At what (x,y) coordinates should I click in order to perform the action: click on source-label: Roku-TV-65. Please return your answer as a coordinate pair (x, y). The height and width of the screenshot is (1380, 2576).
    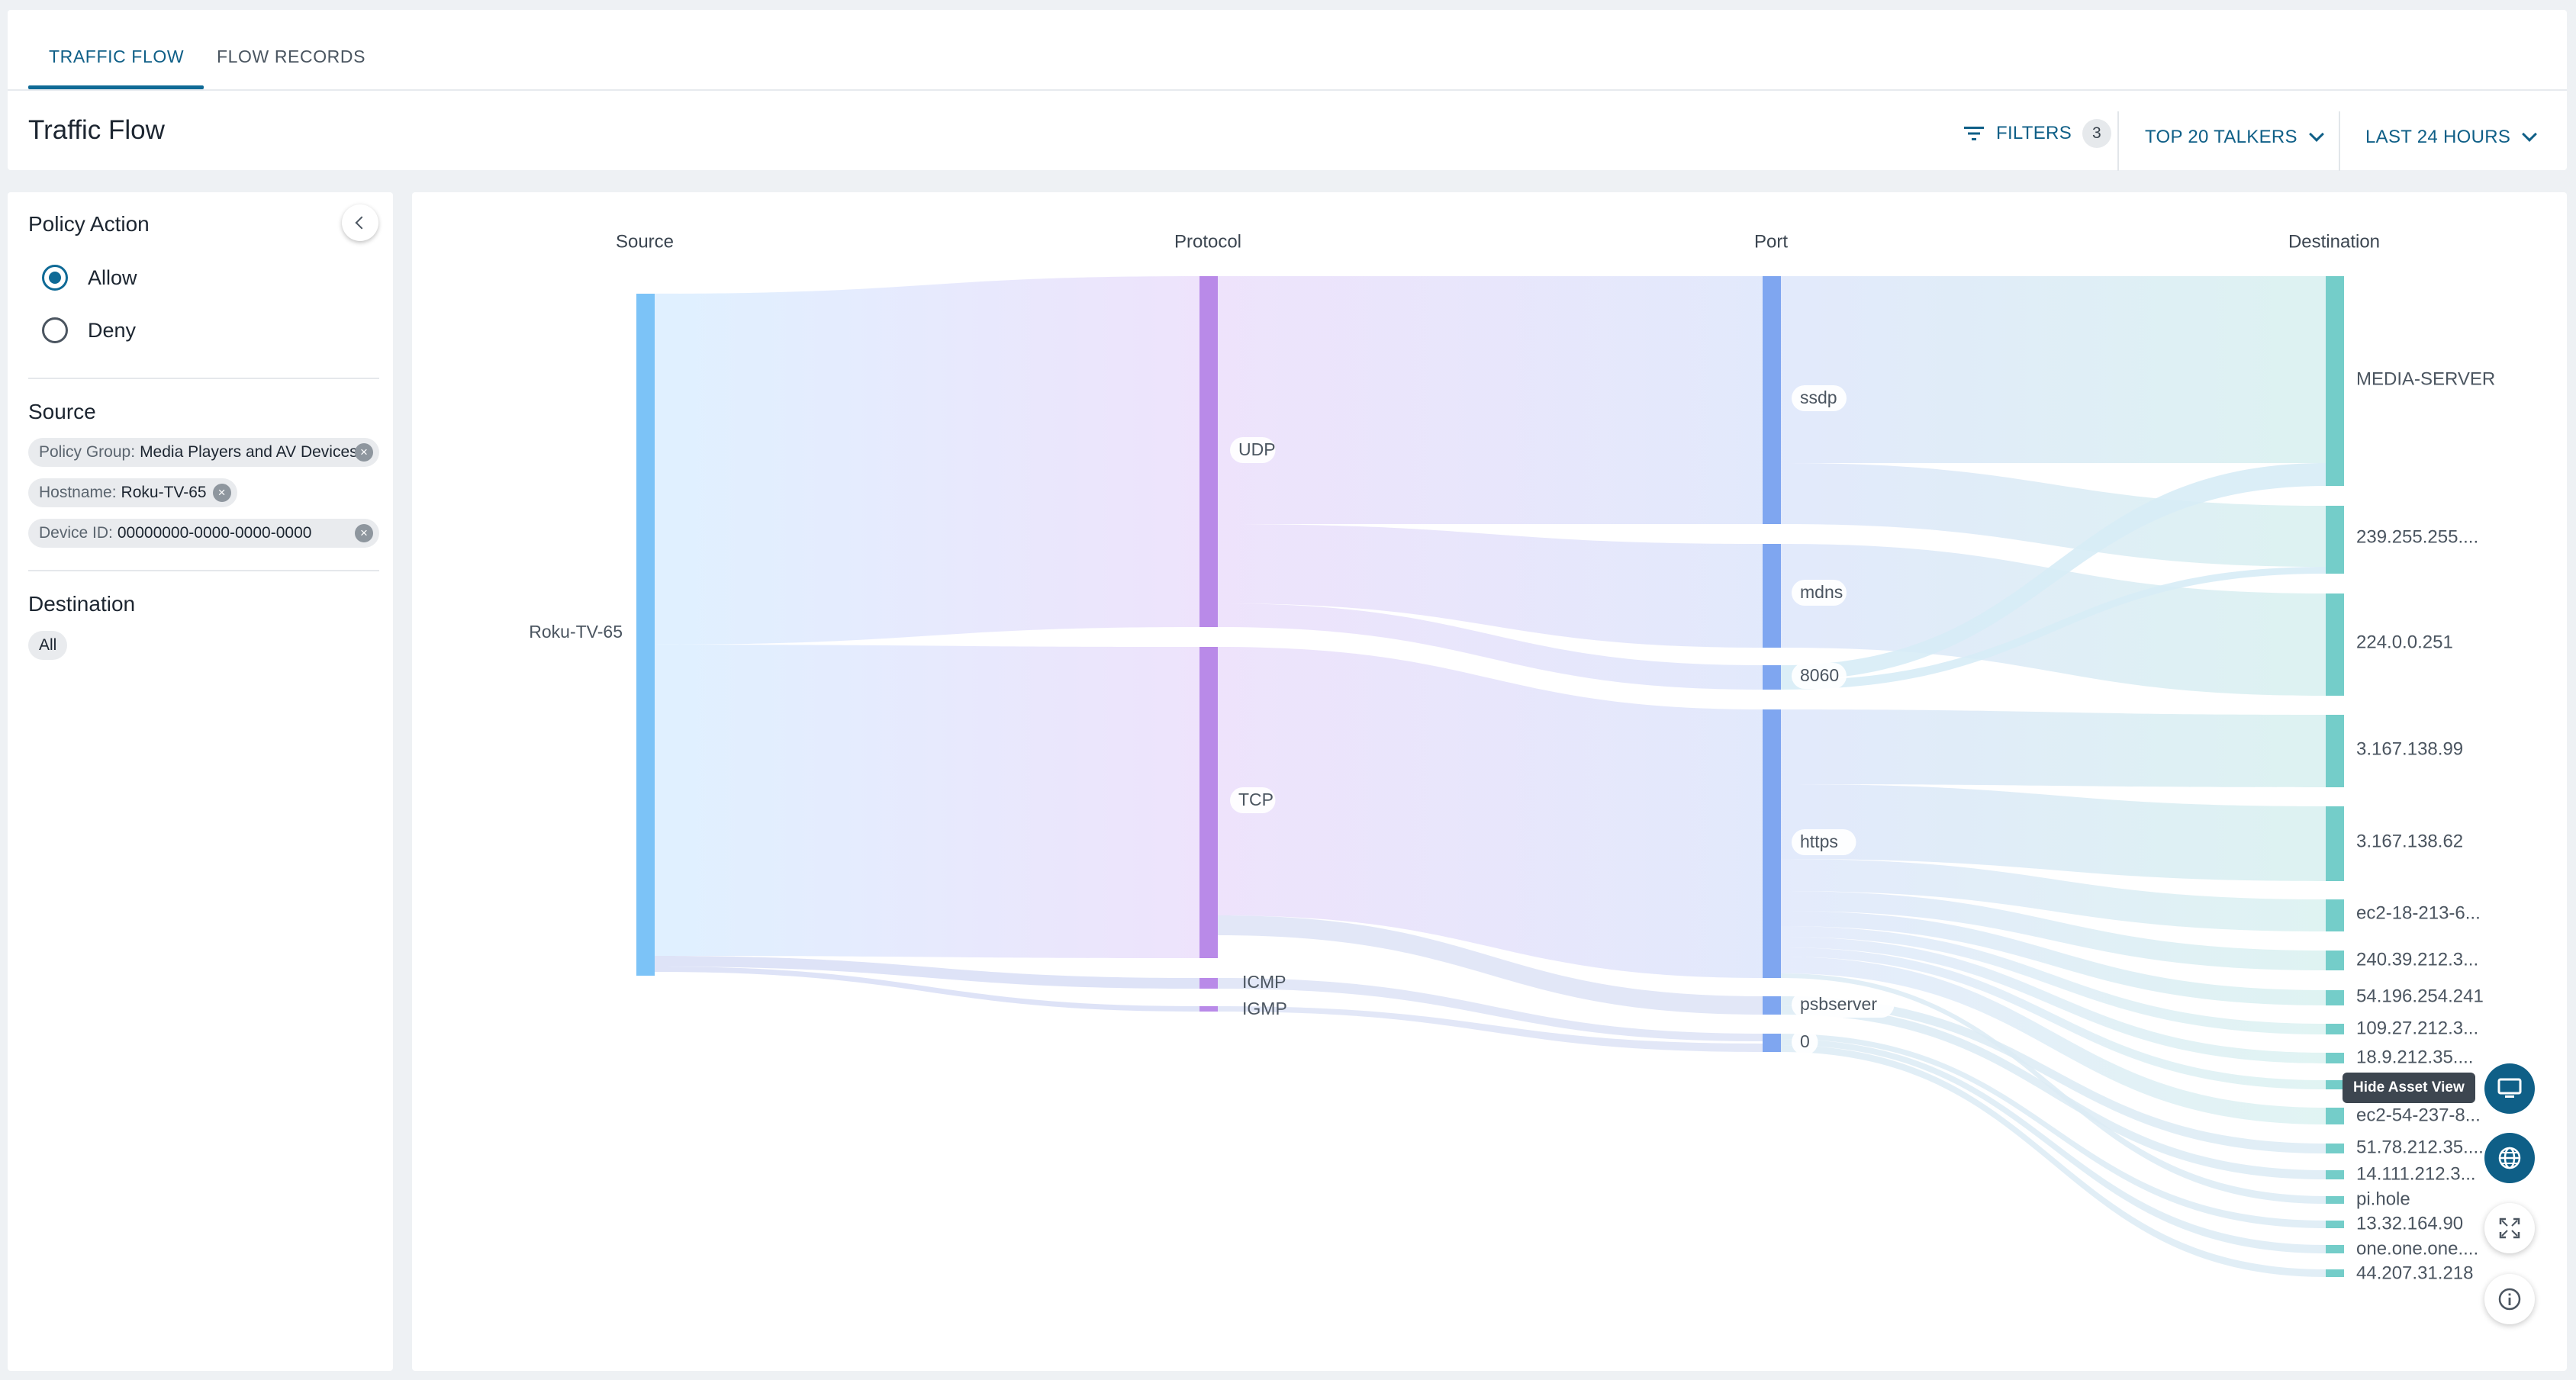
    Looking at the image, I should click on (576, 632).